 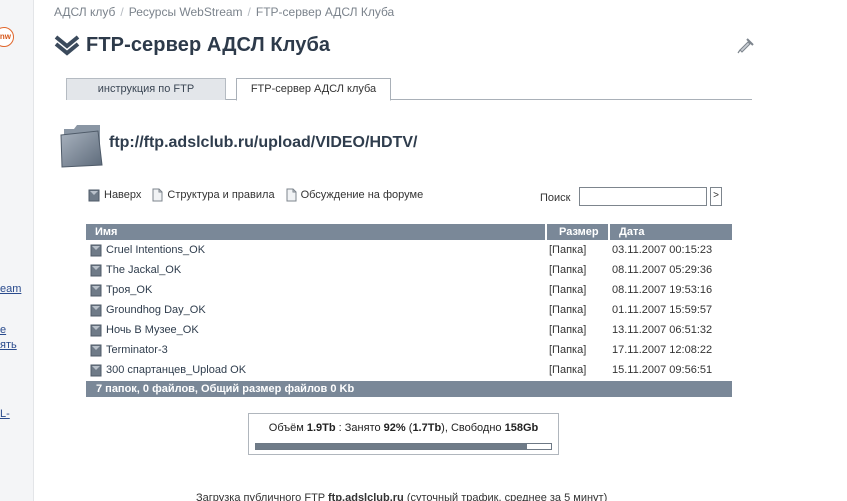 I want to click on volume-label: Объём, so click(x=286, y=428).